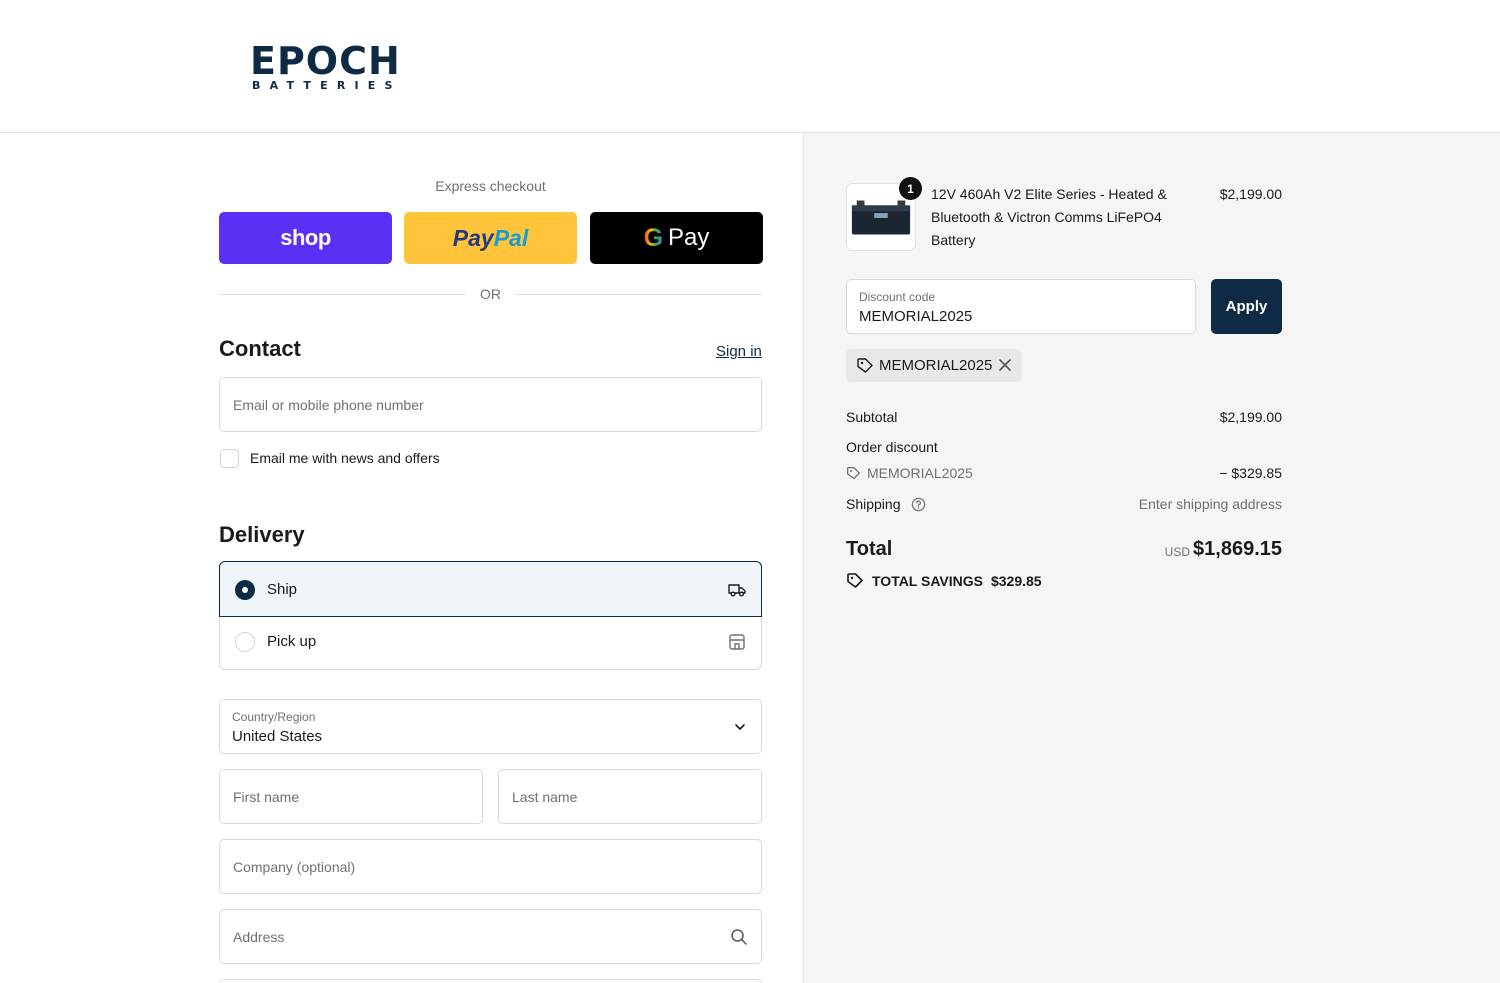 The image size is (1500, 983). I want to click on store-icon, so click(737, 642).